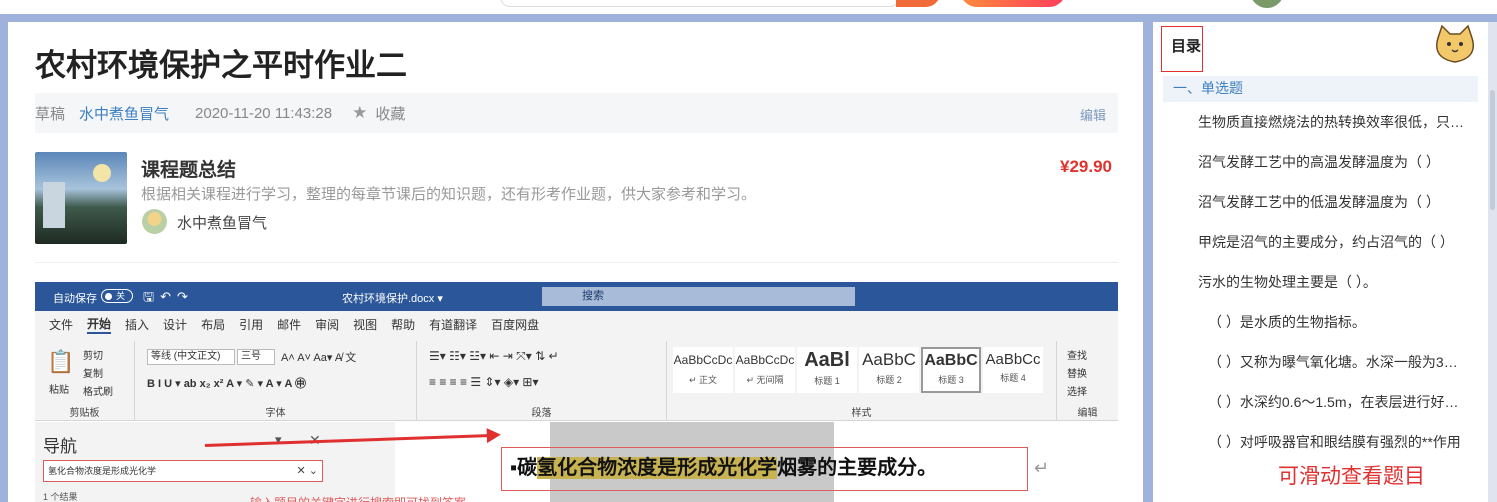 Image resolution: width=1497 pixels, height=502 pixels. I want to click on toc-item: 污水的生物处理主要是（ ）。, so click(1315, 282).